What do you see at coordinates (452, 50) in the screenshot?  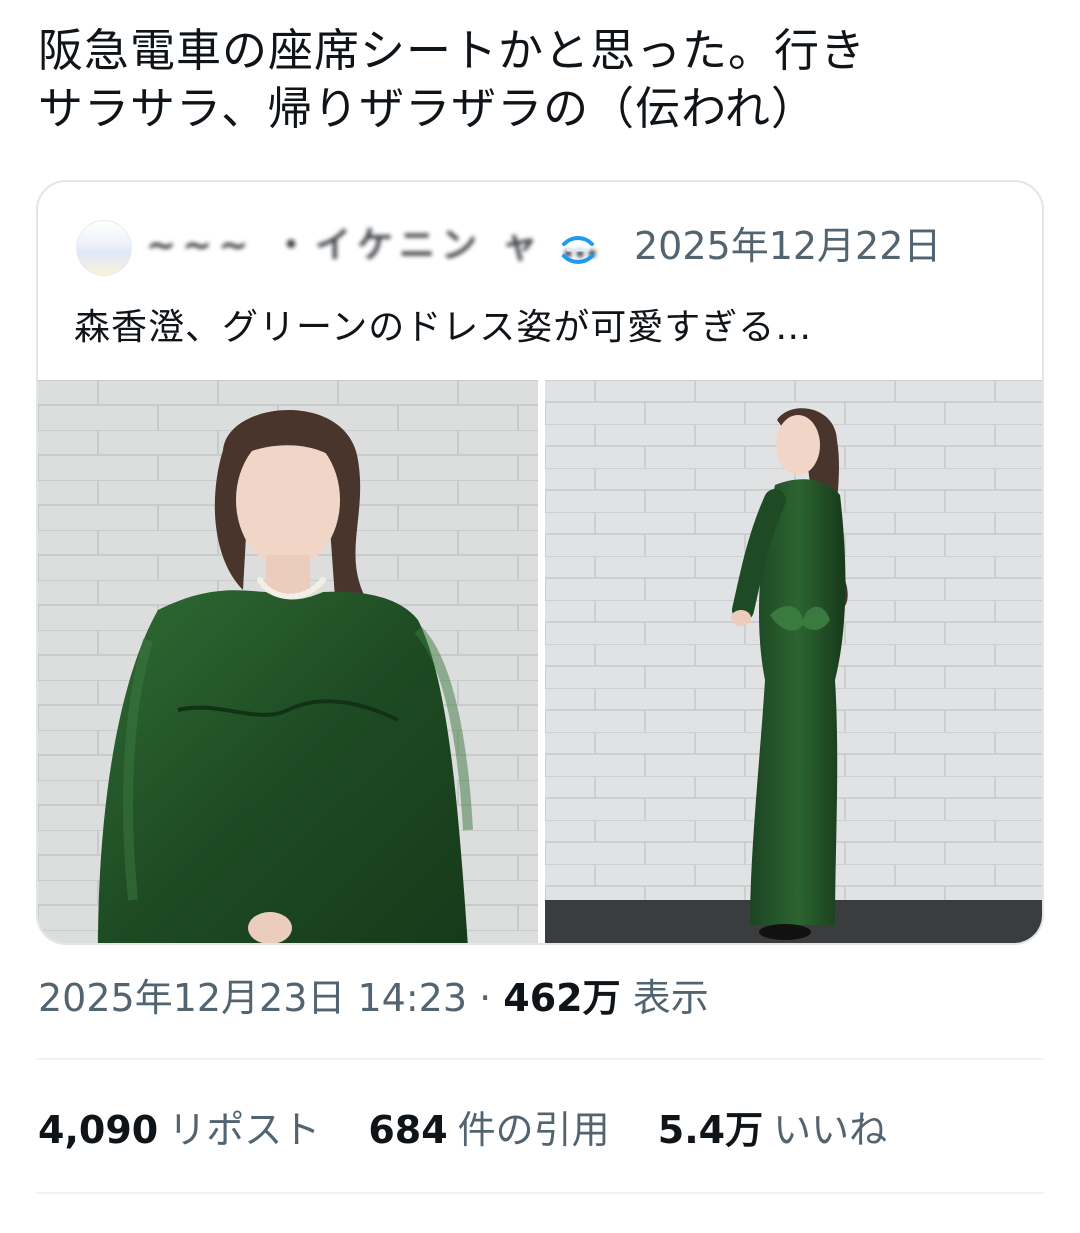 I see `tweet-text-line-1: 阪急電車の座席シートかと思った。行き` at bounding box center [452, 50].